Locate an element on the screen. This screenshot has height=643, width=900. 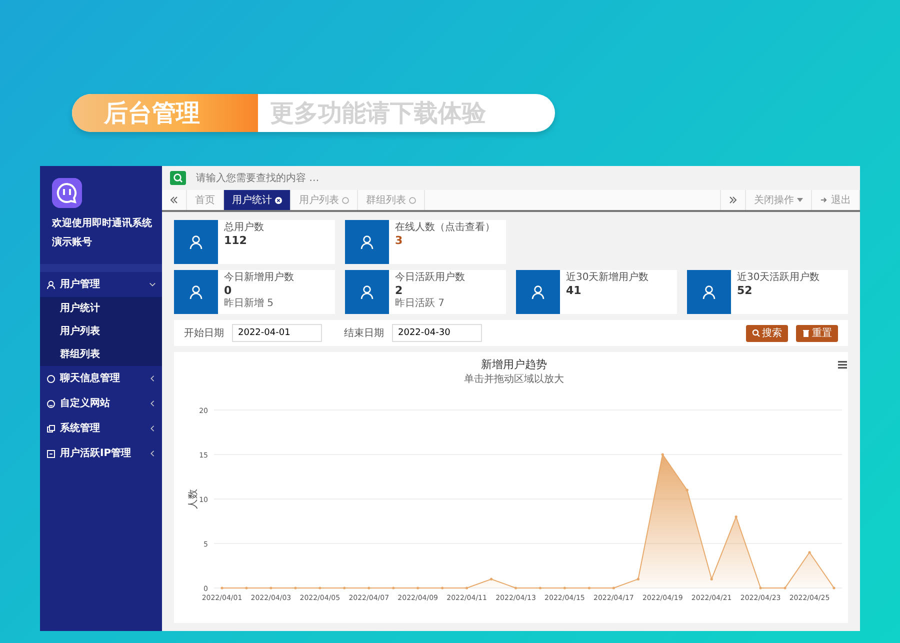
search-button: 搜索 is located at coordinates (767, 333).